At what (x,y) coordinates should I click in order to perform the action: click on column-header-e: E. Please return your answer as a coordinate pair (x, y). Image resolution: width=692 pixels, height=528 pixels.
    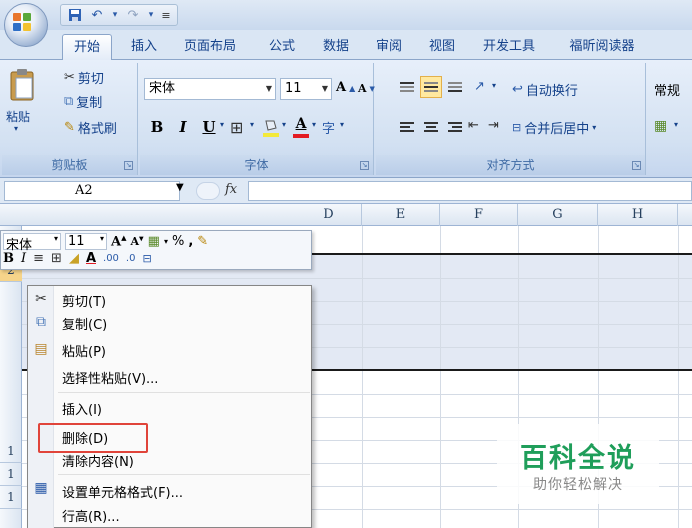
    Looking at the image, I should click on (401, 215).